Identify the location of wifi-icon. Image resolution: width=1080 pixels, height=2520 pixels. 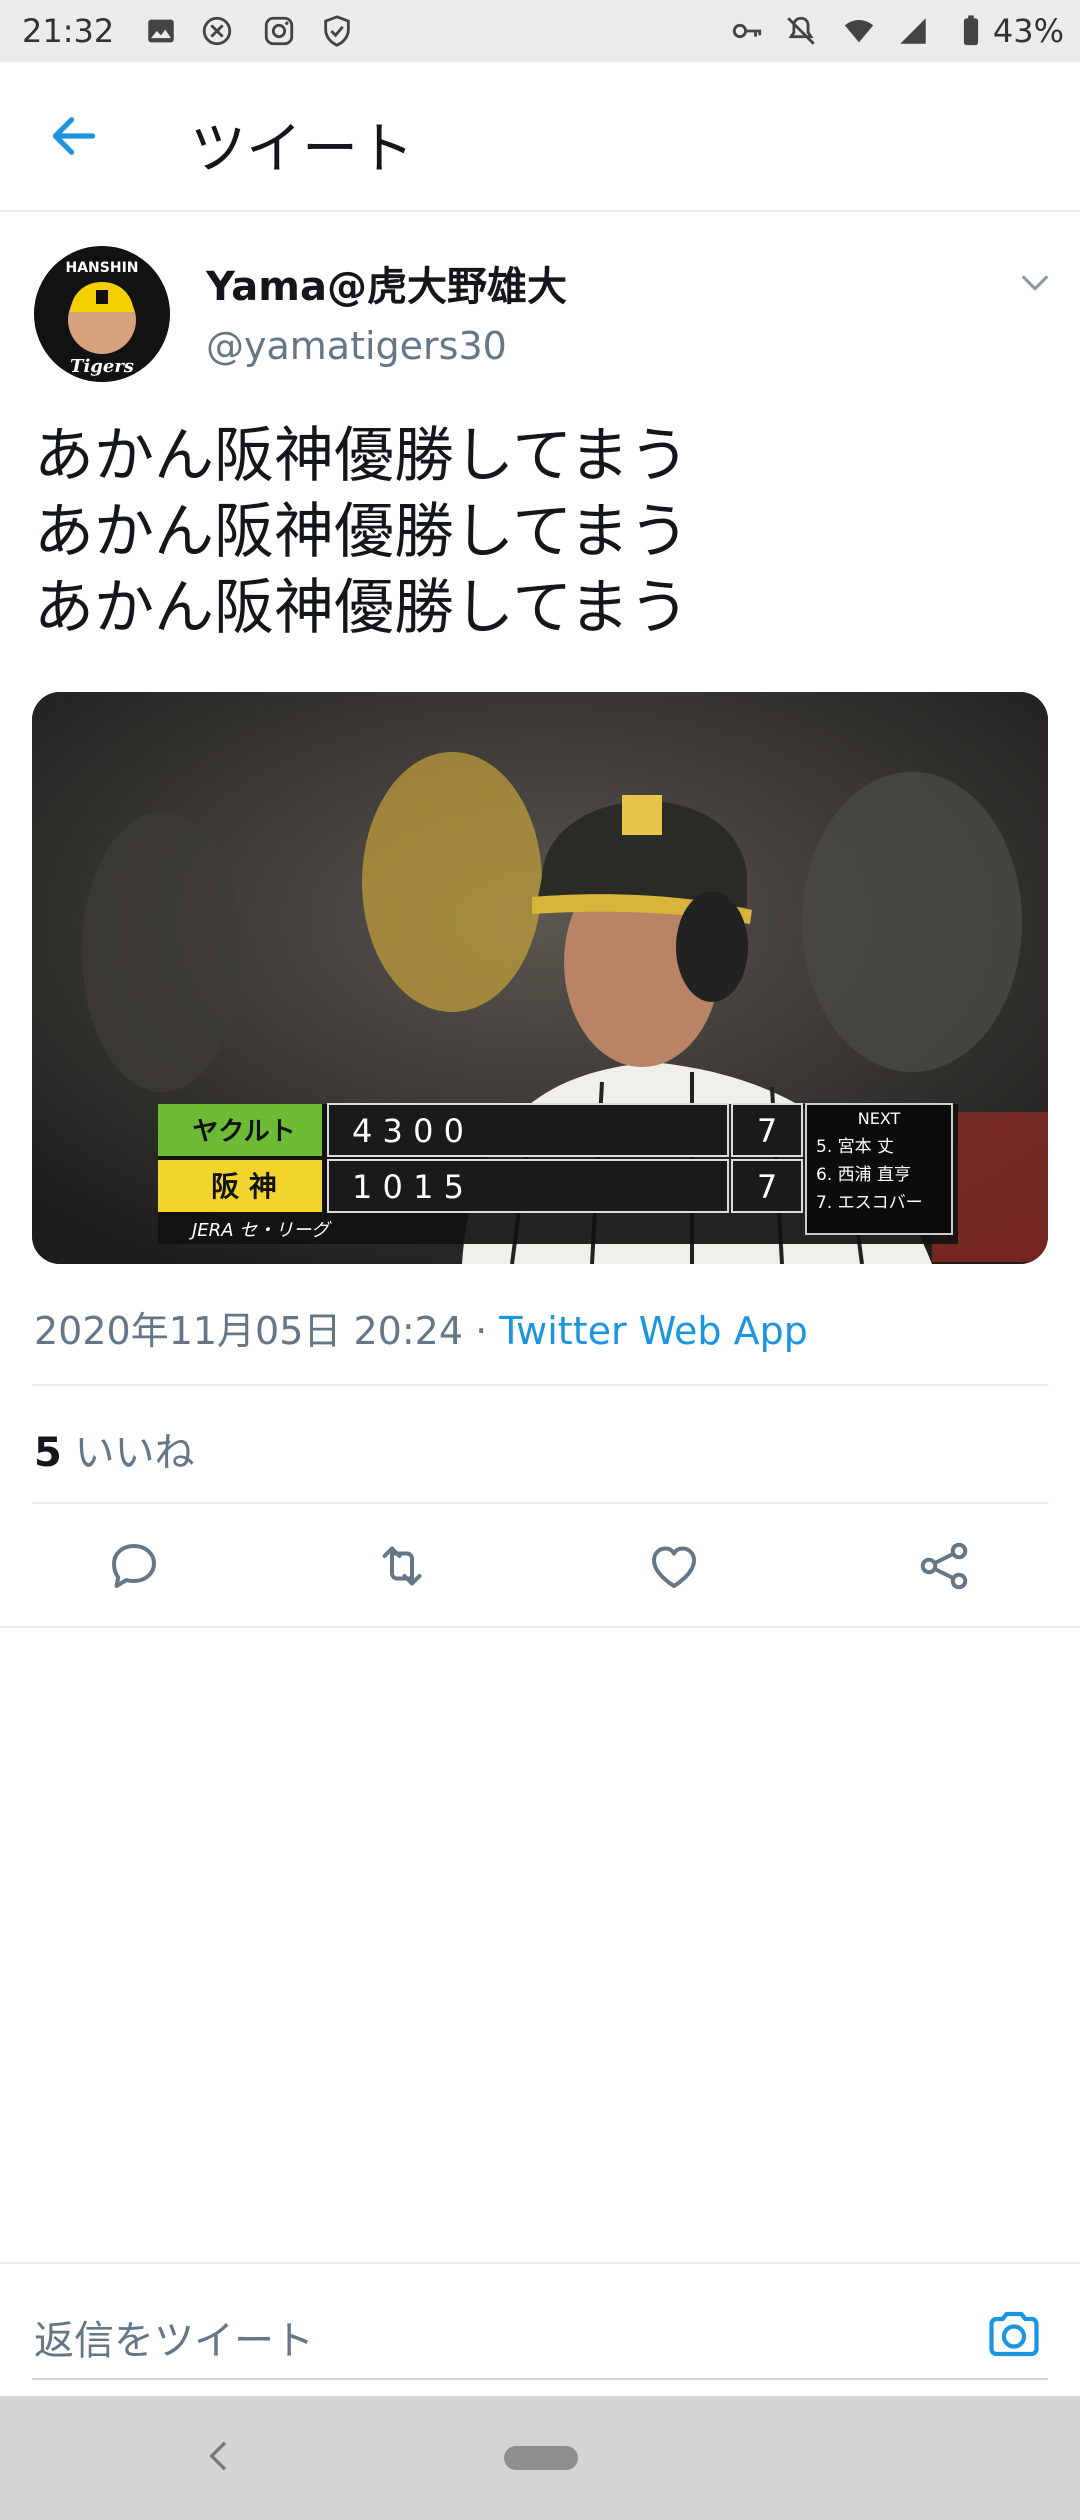
(859, 31).